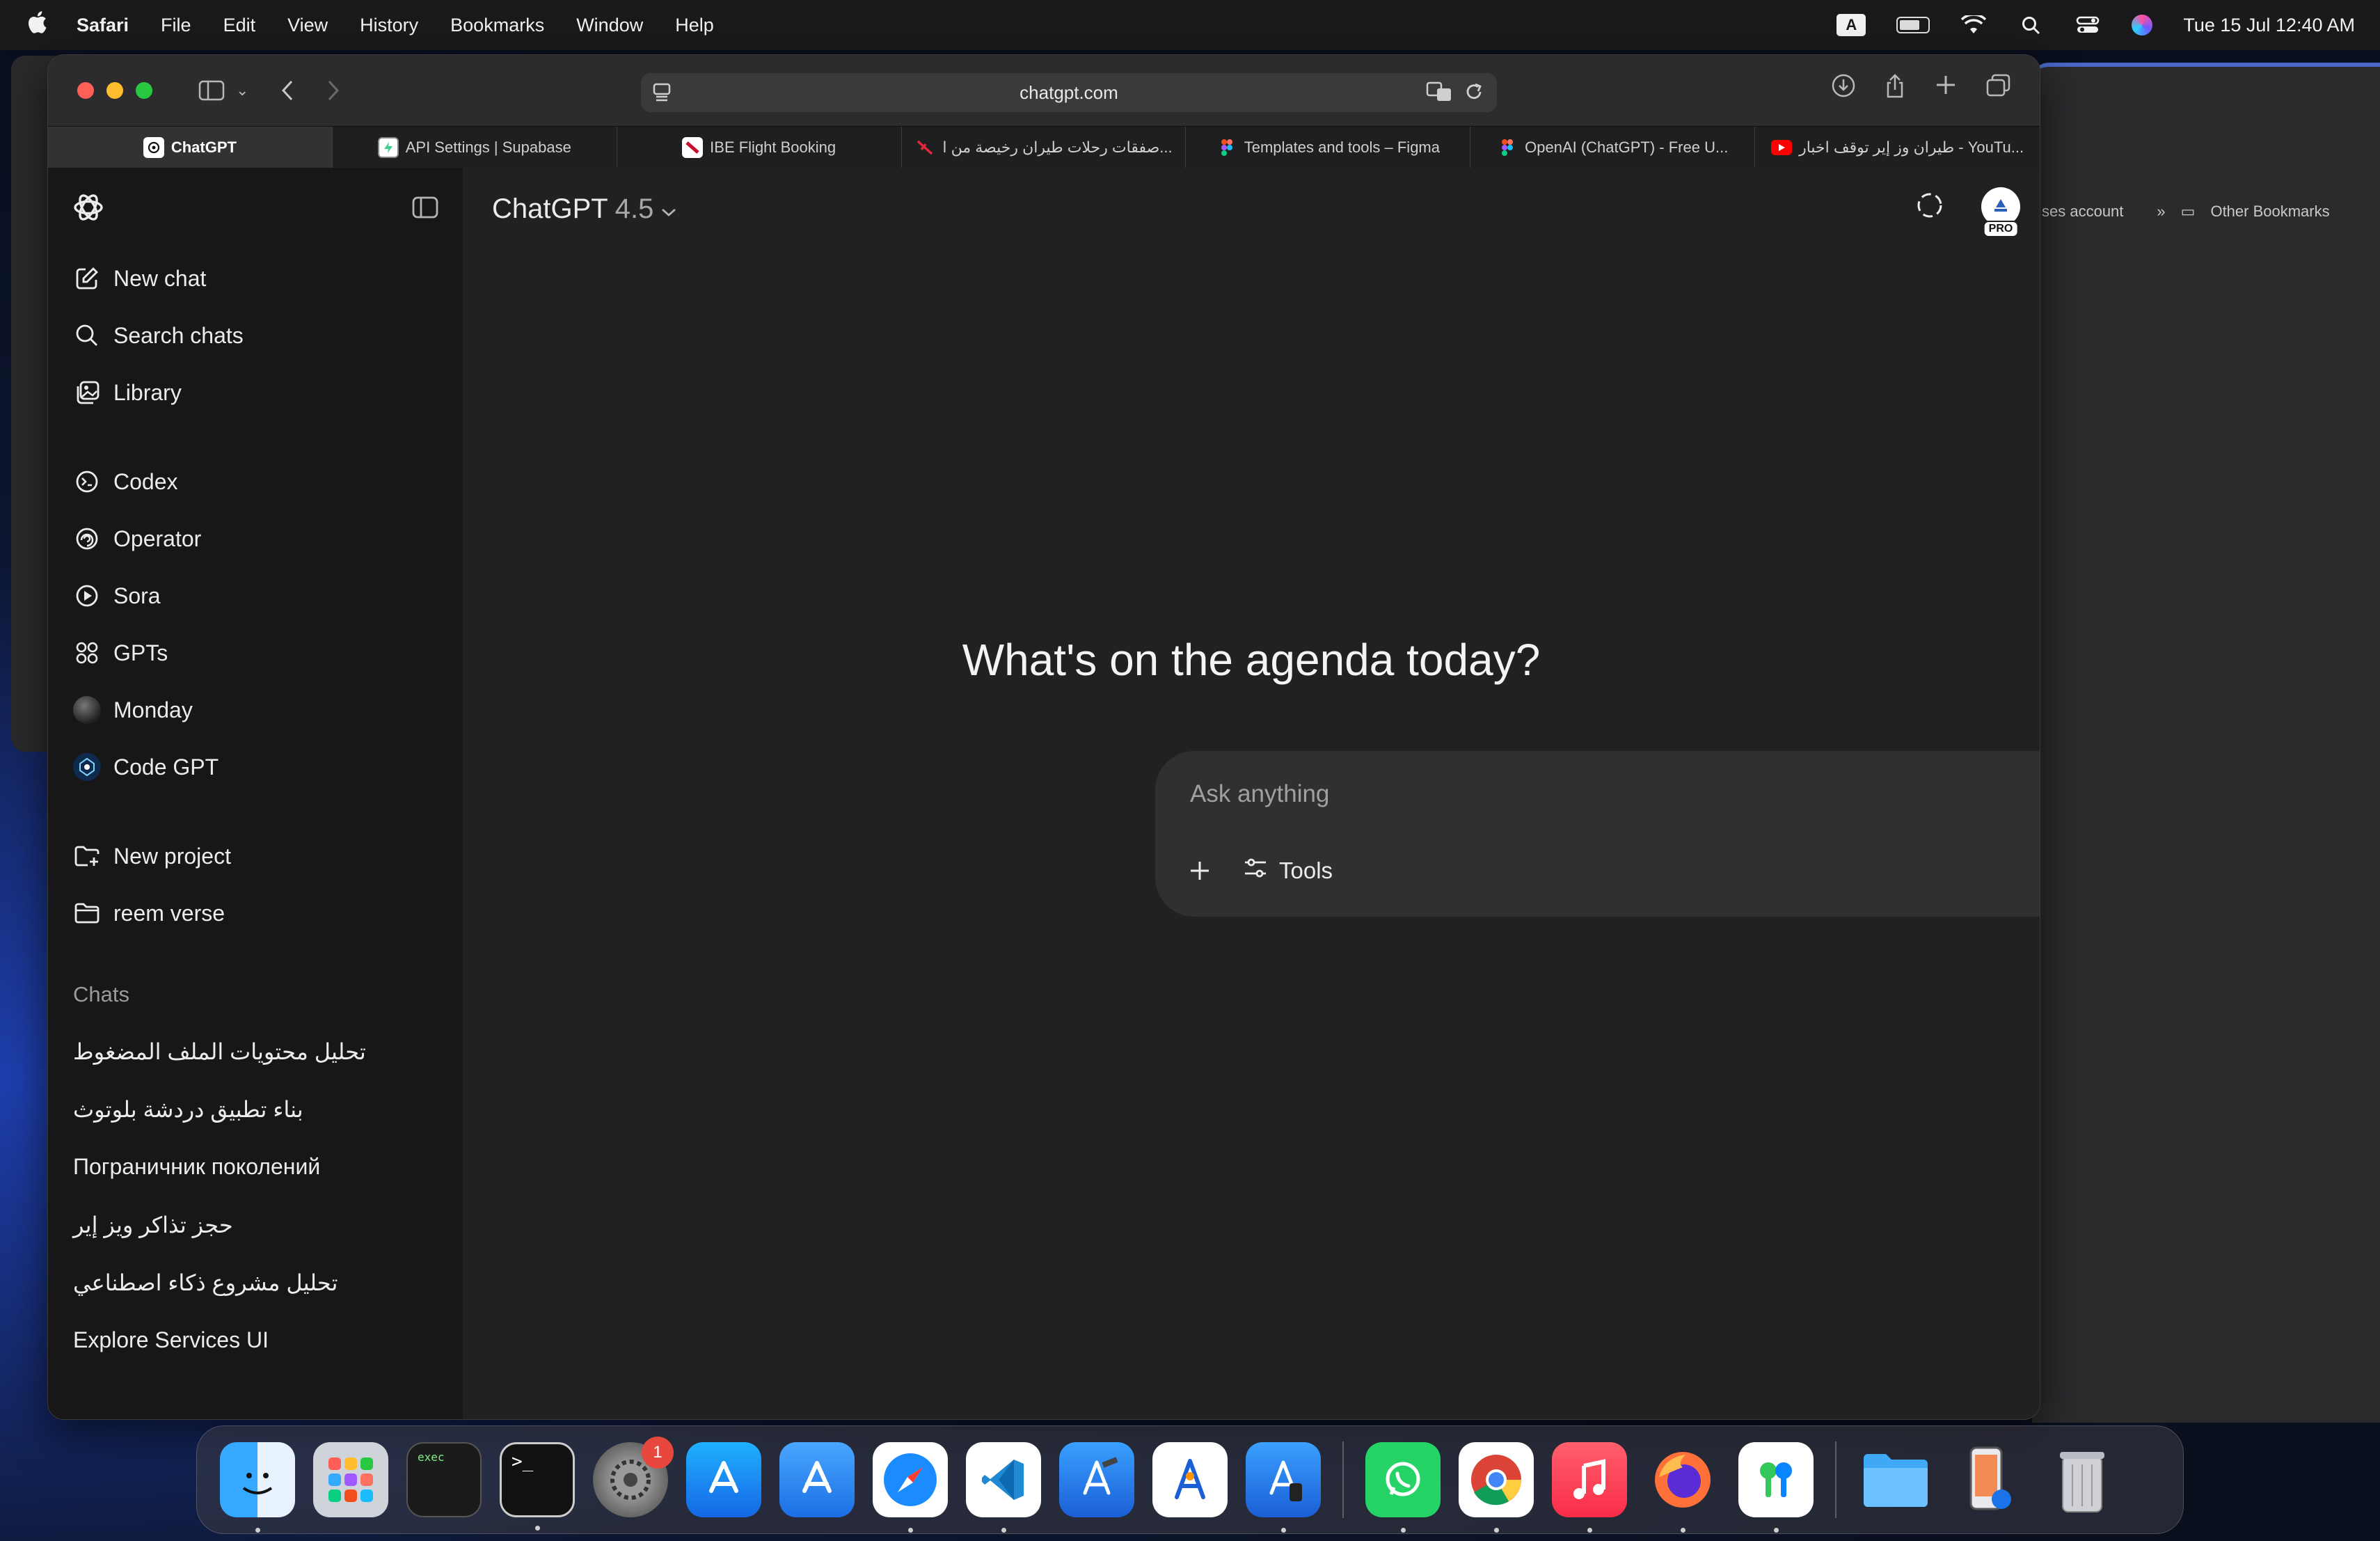 The height and width of the screenshot is (1541, 2380). What do you see at coordinates (2161, 212) in the screenshot?
I see `chevrons-icon: »` at bounding box center [2161, 212].